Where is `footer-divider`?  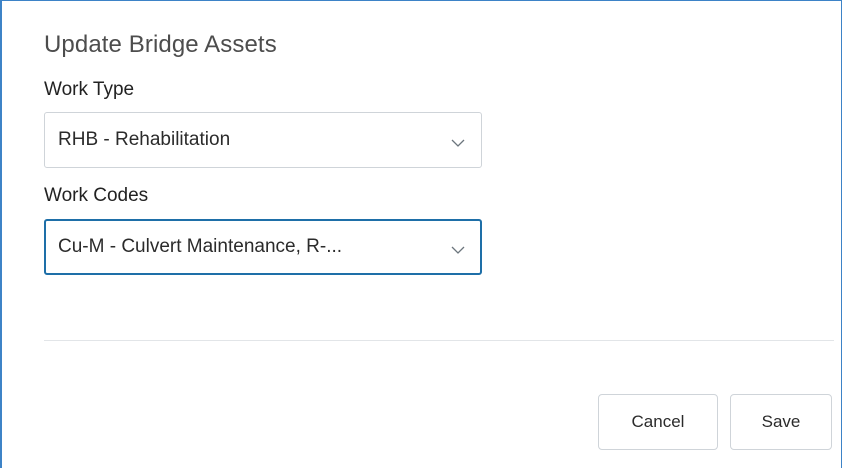
footer-divider is located at coordinates (439, 340).